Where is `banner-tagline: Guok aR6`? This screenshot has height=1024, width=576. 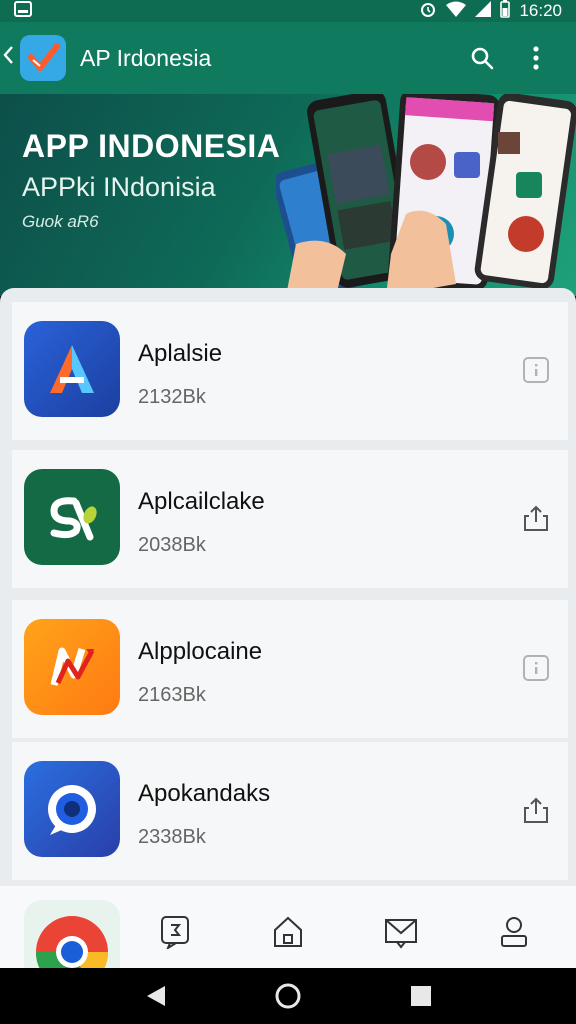
banner-tagline: Guok aR6 is located at coordinates (60, 221).